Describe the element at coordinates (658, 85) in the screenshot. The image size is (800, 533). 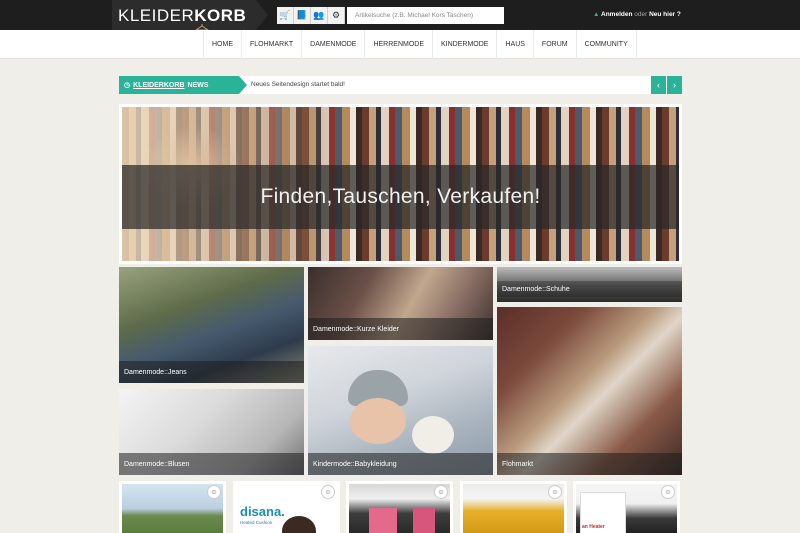
I see `news-prev-button: ‹` at that location.